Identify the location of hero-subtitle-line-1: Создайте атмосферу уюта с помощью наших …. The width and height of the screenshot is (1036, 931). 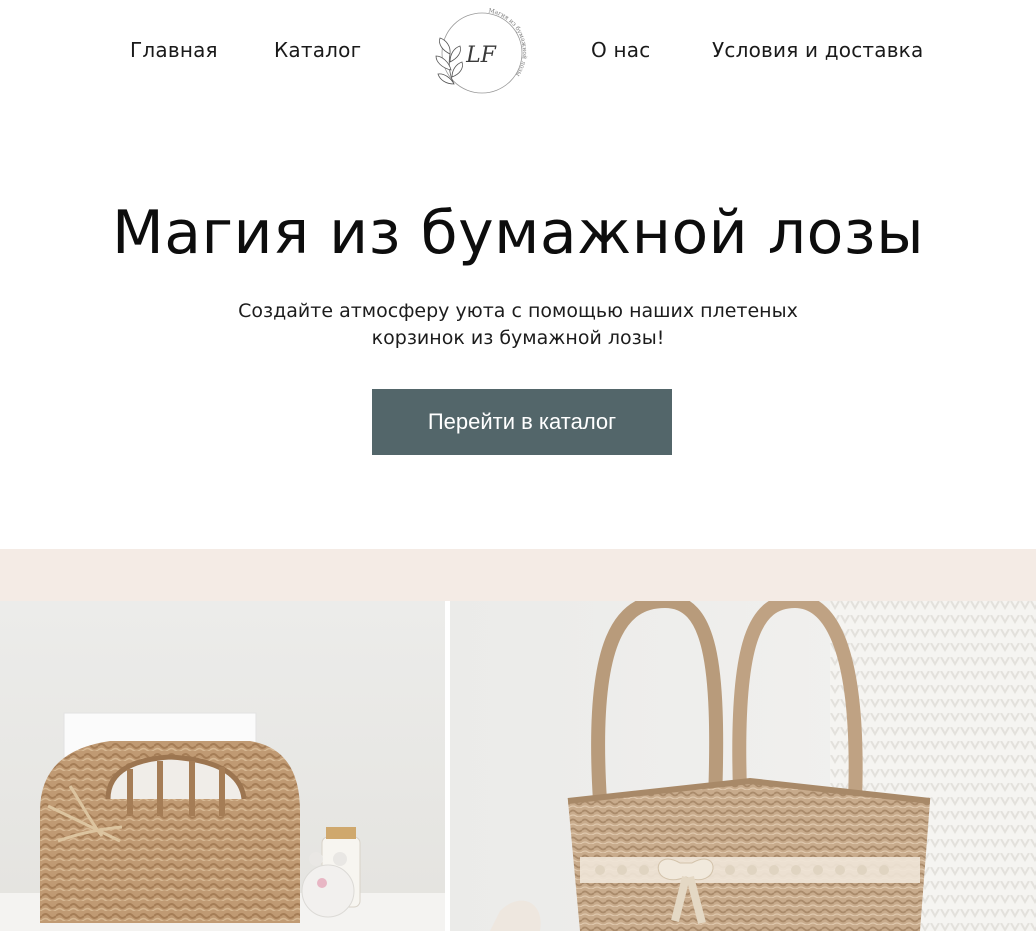
(518, 311).